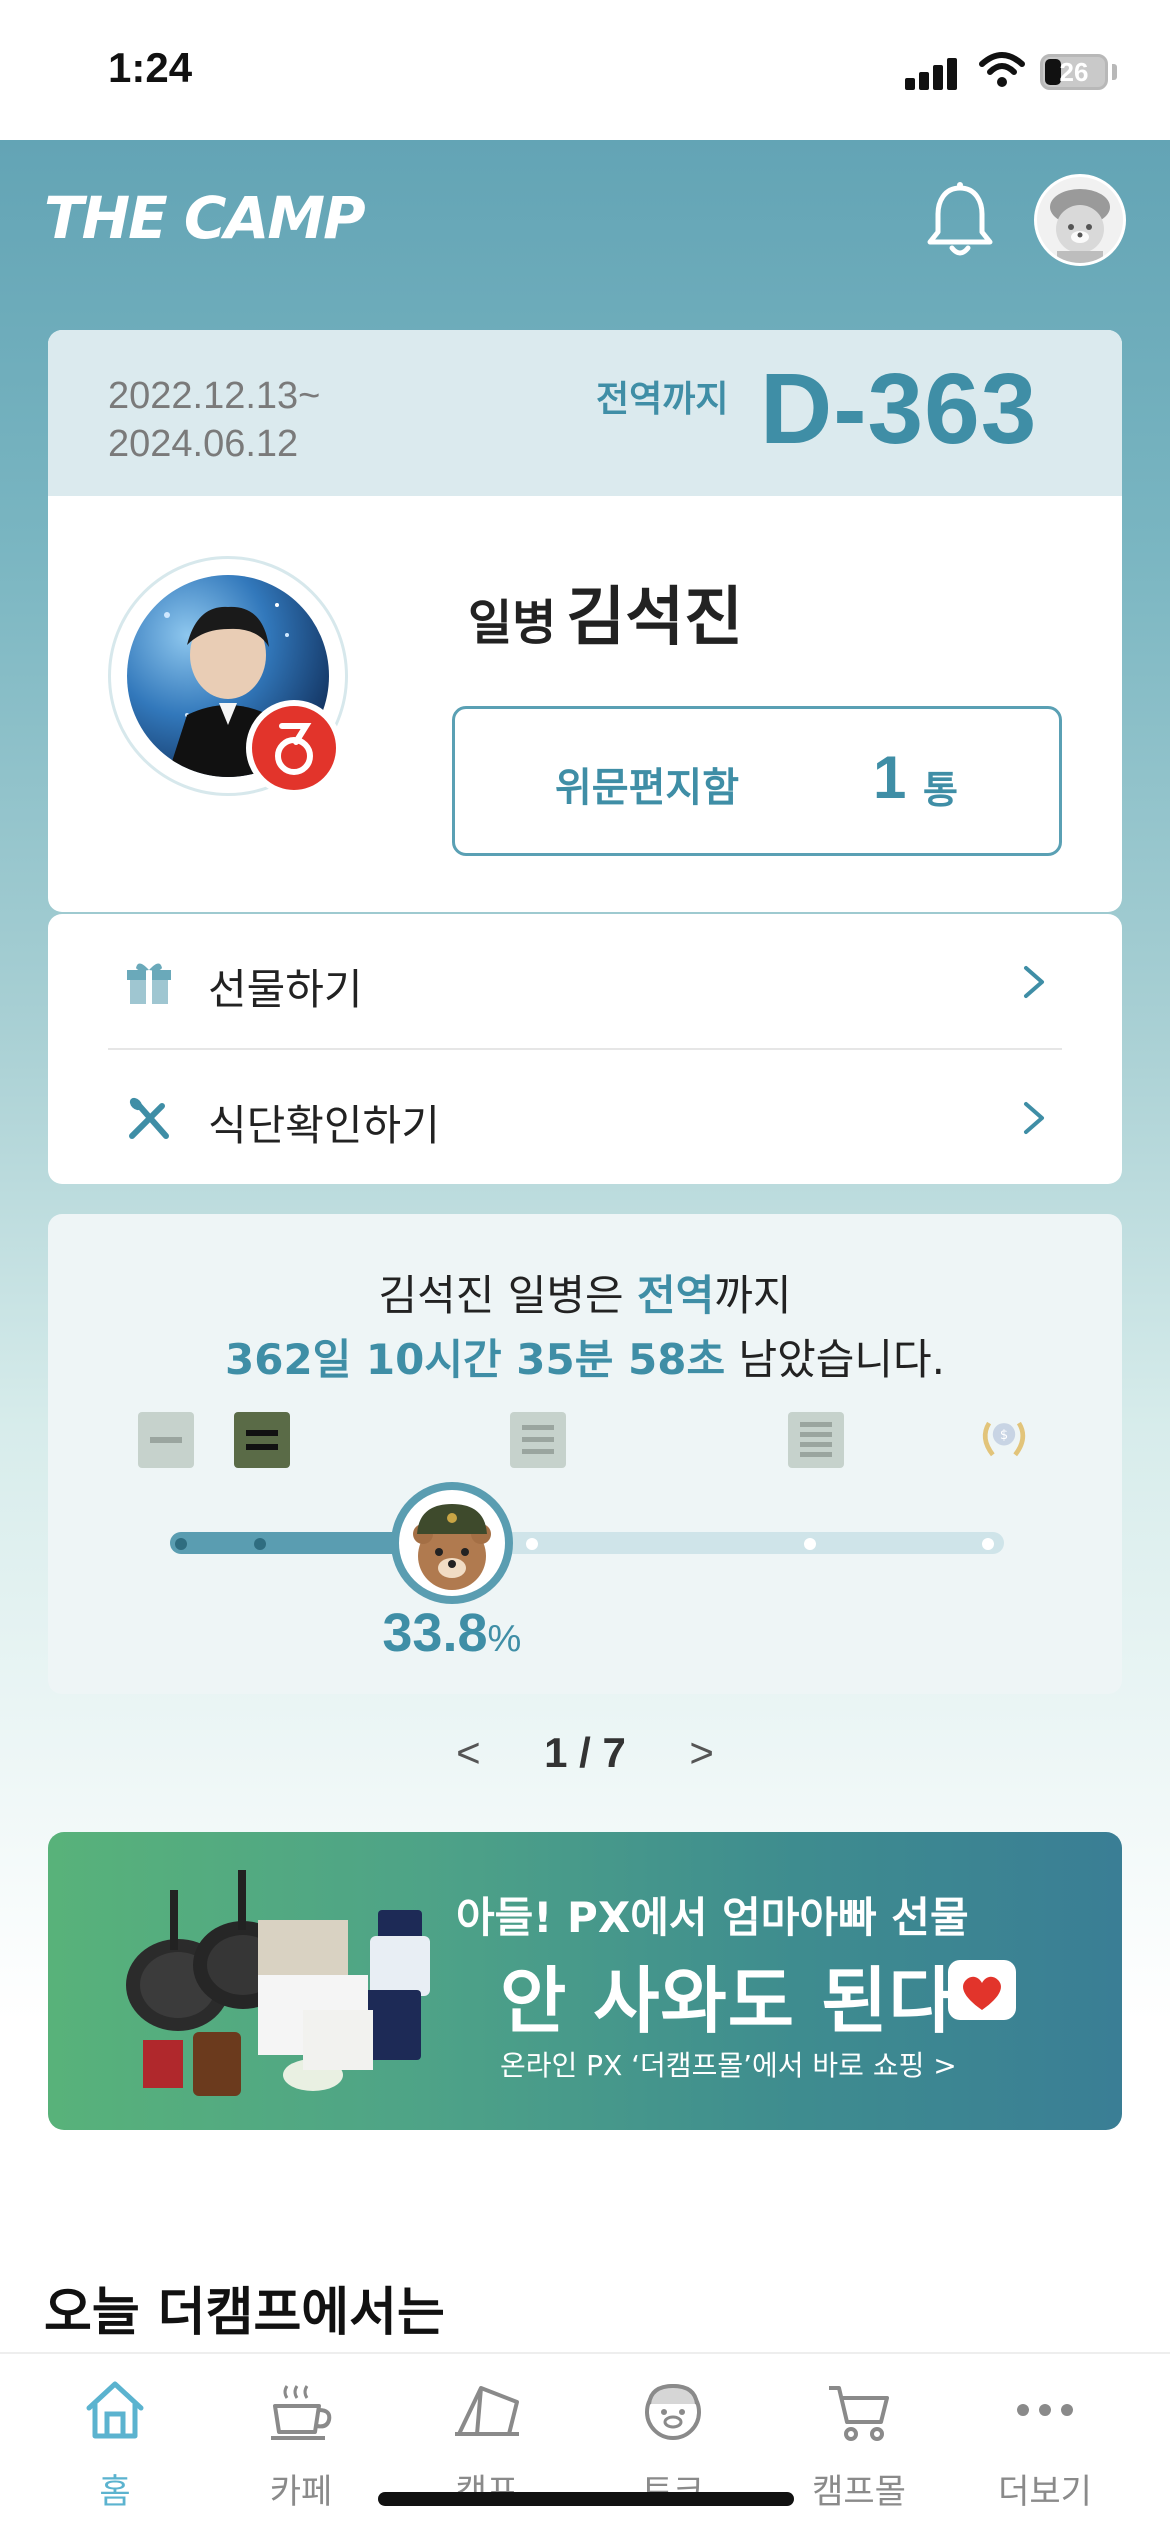 The height and width of the screenshot is (2532, 1170). What do you see at coordinates (585, 981) in the screenshot?
I see `menu-item-gift: 선물하기` at bounding box center [585, 981].